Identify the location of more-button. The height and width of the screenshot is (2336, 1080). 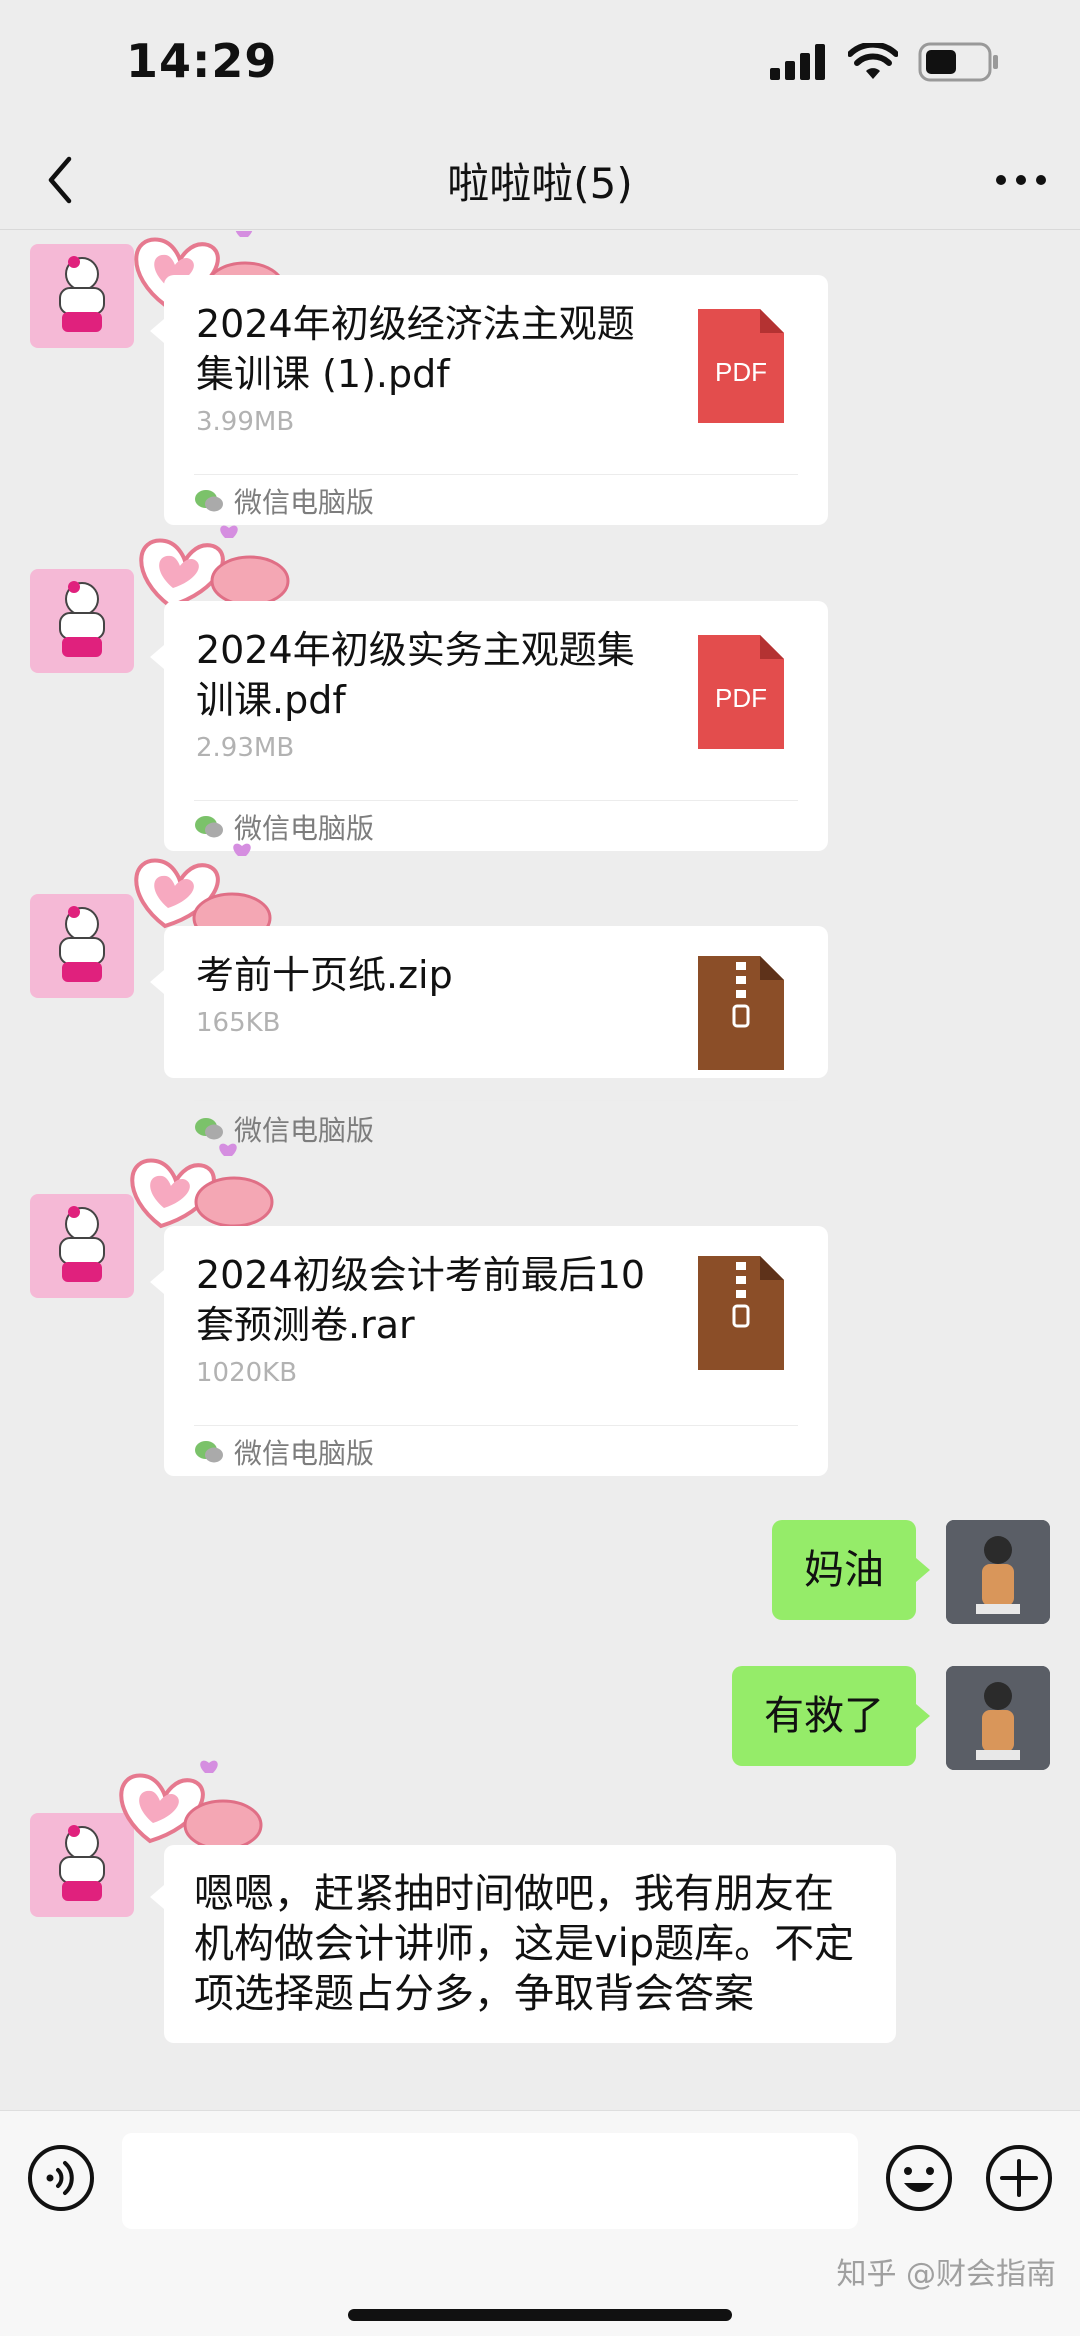
(1021, 180).